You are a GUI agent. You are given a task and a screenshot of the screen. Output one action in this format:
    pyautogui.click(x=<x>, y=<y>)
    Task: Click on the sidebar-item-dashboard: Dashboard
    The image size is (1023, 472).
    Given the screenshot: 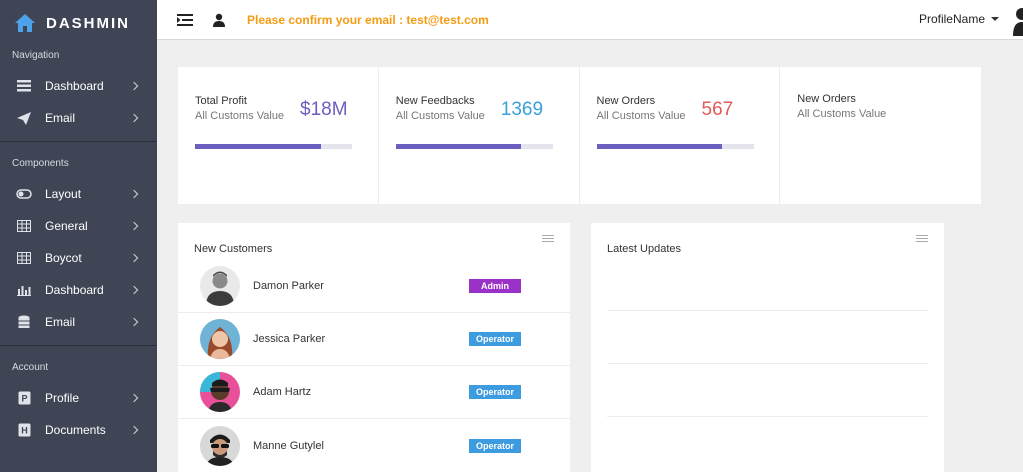 What is the action you would take?
    pyautogui.click(x=78, y=86)
    